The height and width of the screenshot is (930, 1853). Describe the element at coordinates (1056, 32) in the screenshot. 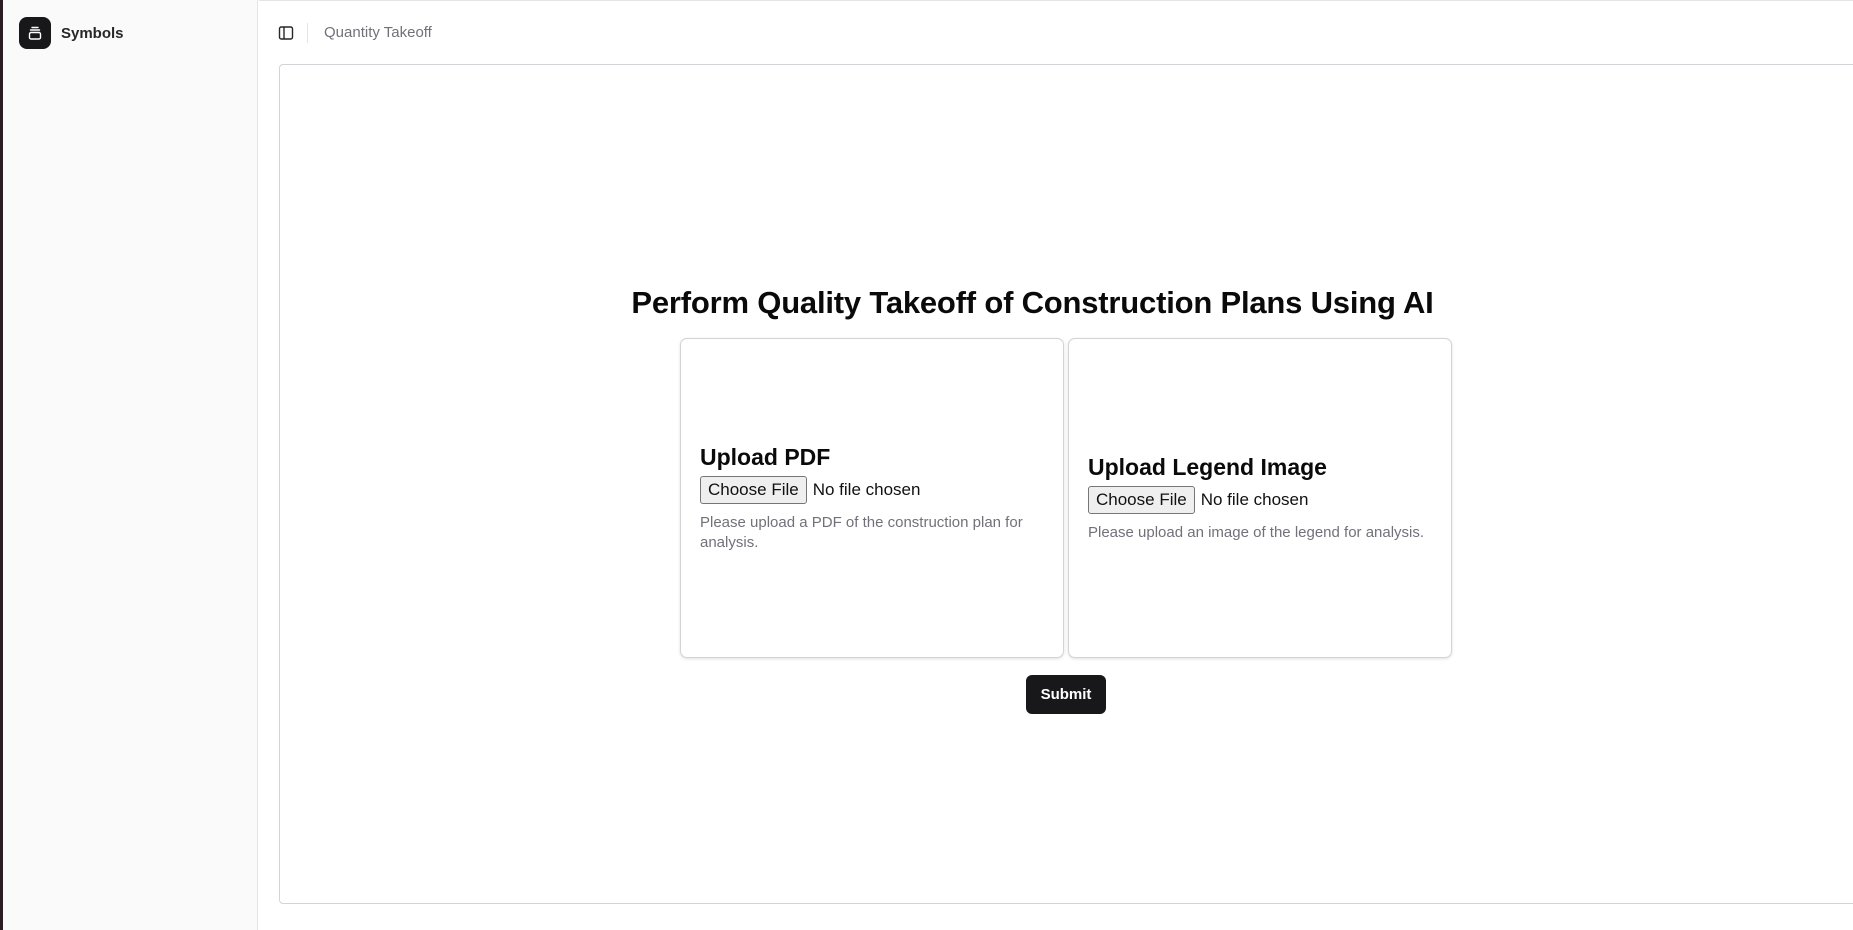

I see `topbar: Quantity Takeoff` at that location.